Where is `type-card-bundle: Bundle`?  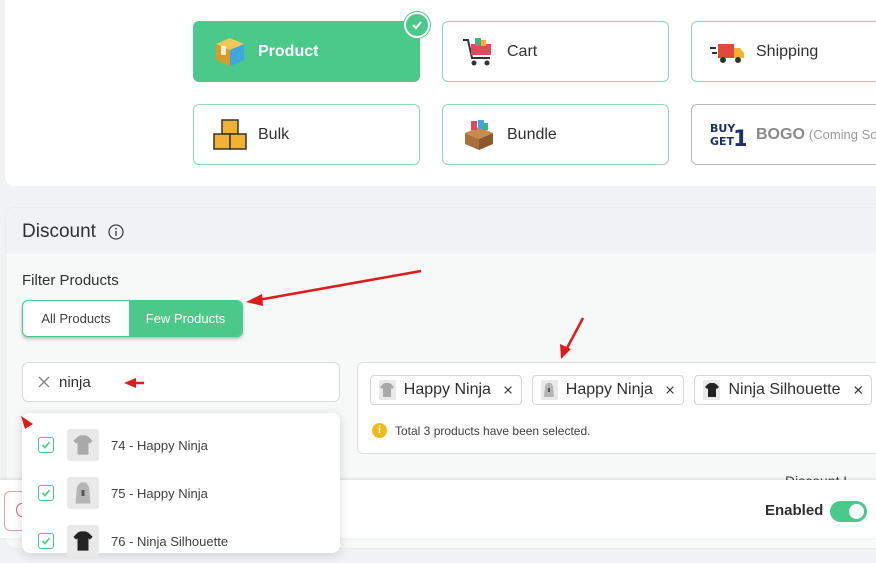 type-card-bundle: Bundle is located at coordinates (555, 134).